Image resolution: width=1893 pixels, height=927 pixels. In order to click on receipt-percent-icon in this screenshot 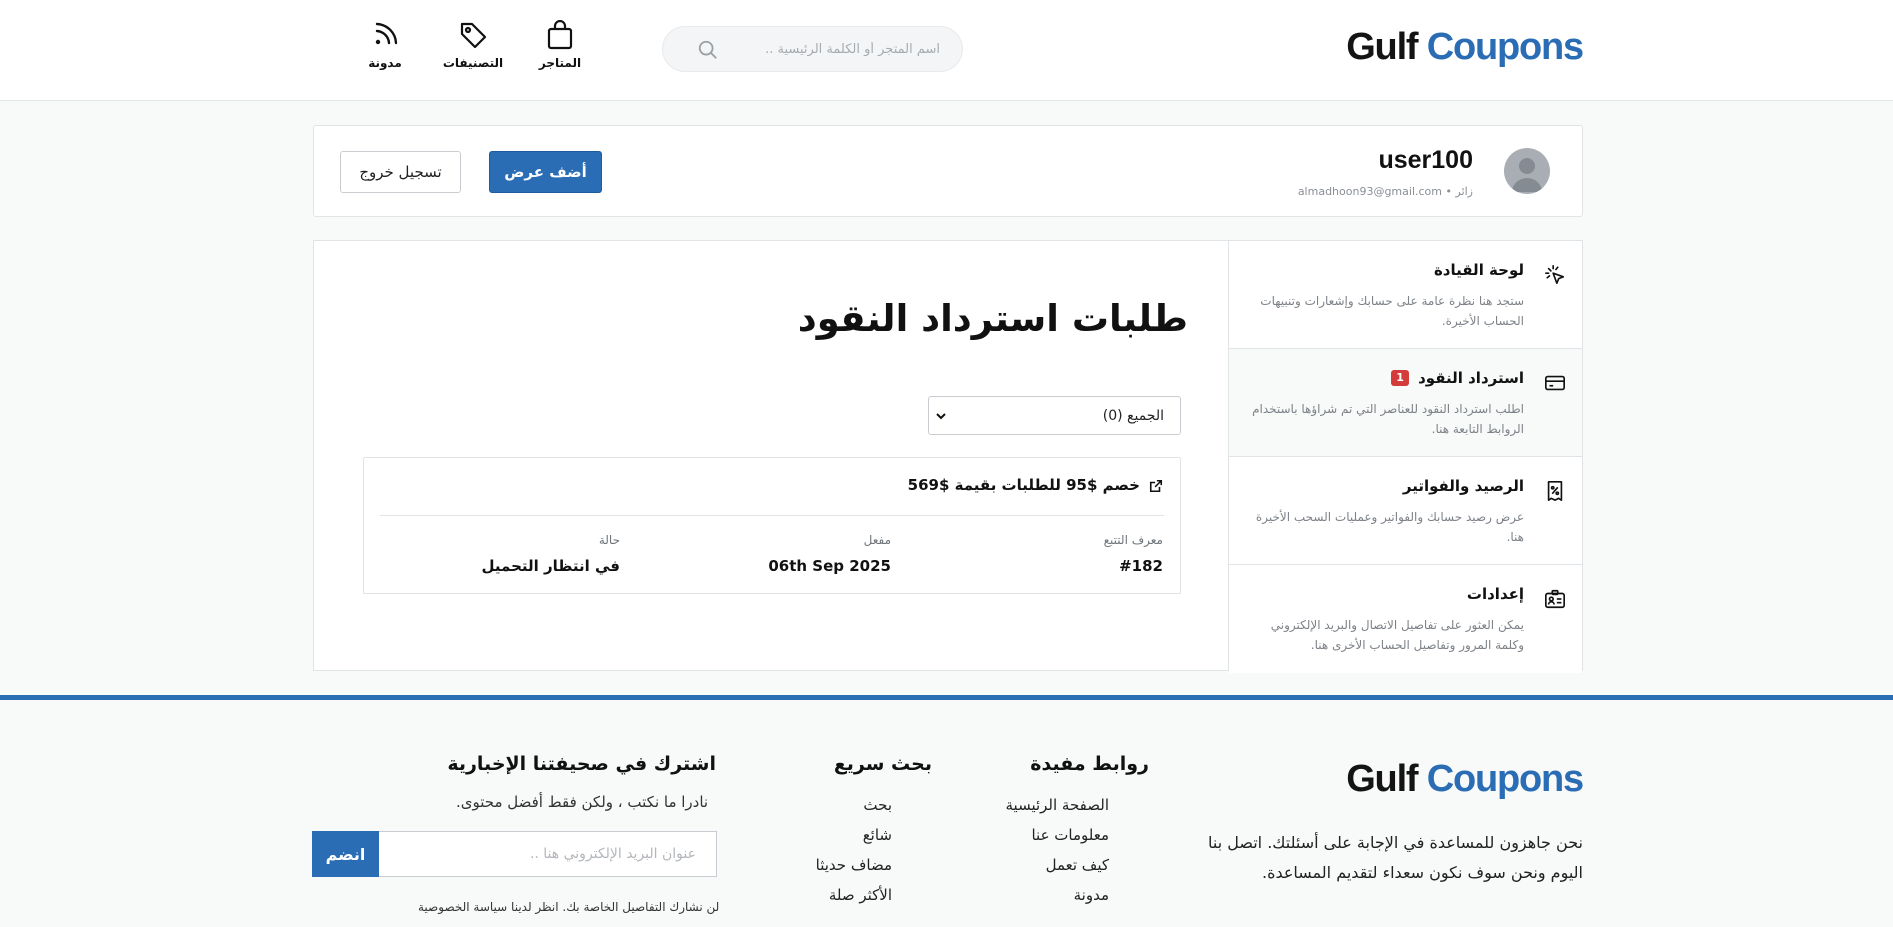, I will do `click(1555, 491)`.